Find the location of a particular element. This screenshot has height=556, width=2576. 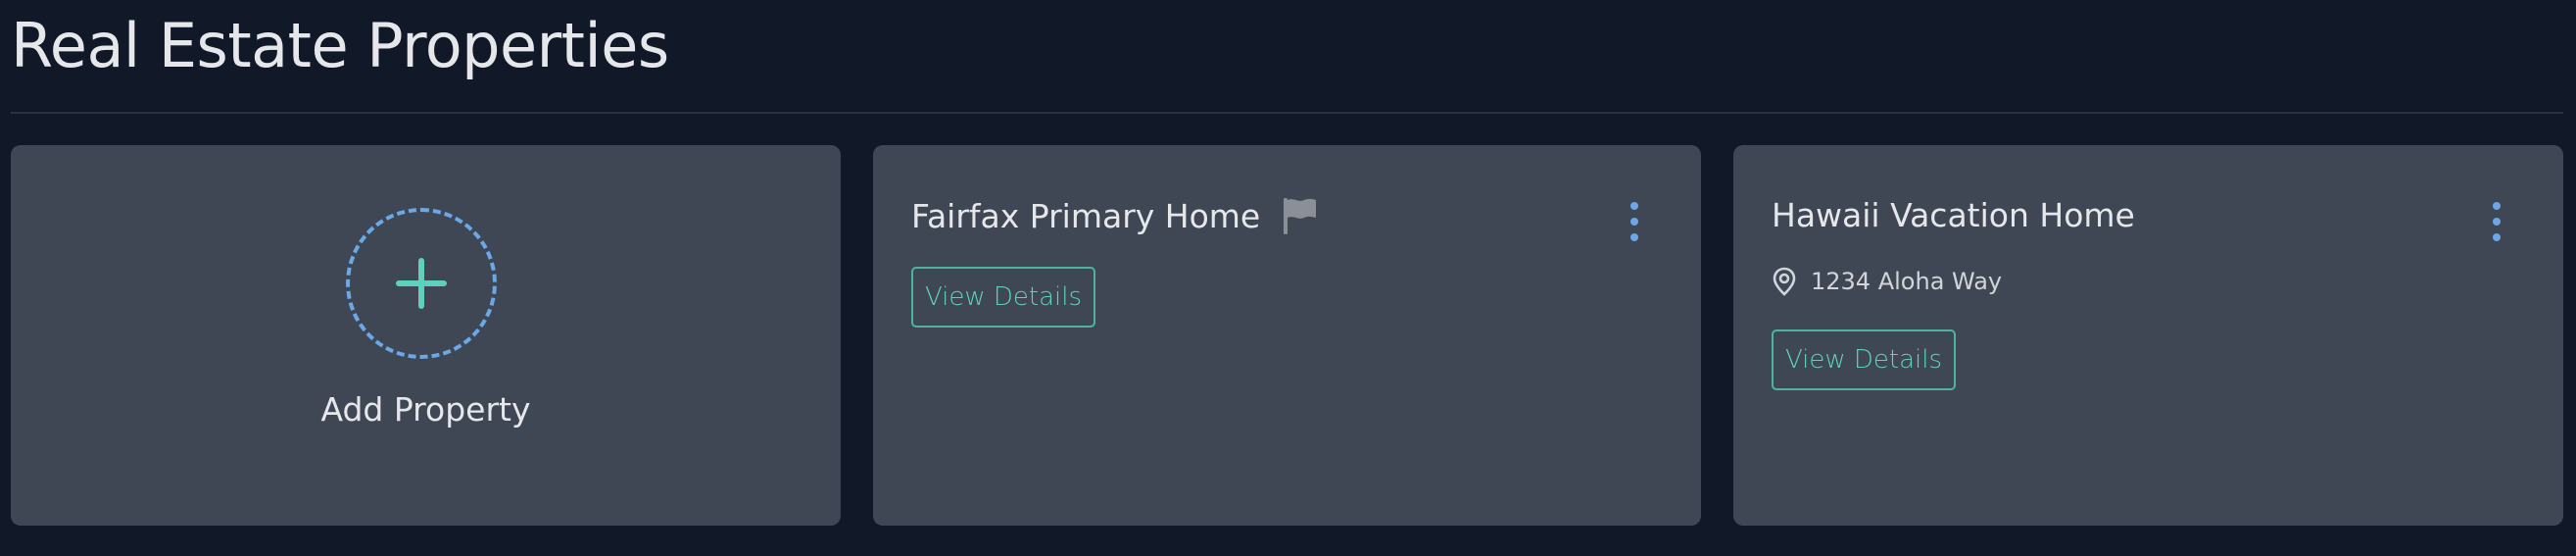

property-name: Hawaii Vacation Home is located at coordinates (1953, 215).